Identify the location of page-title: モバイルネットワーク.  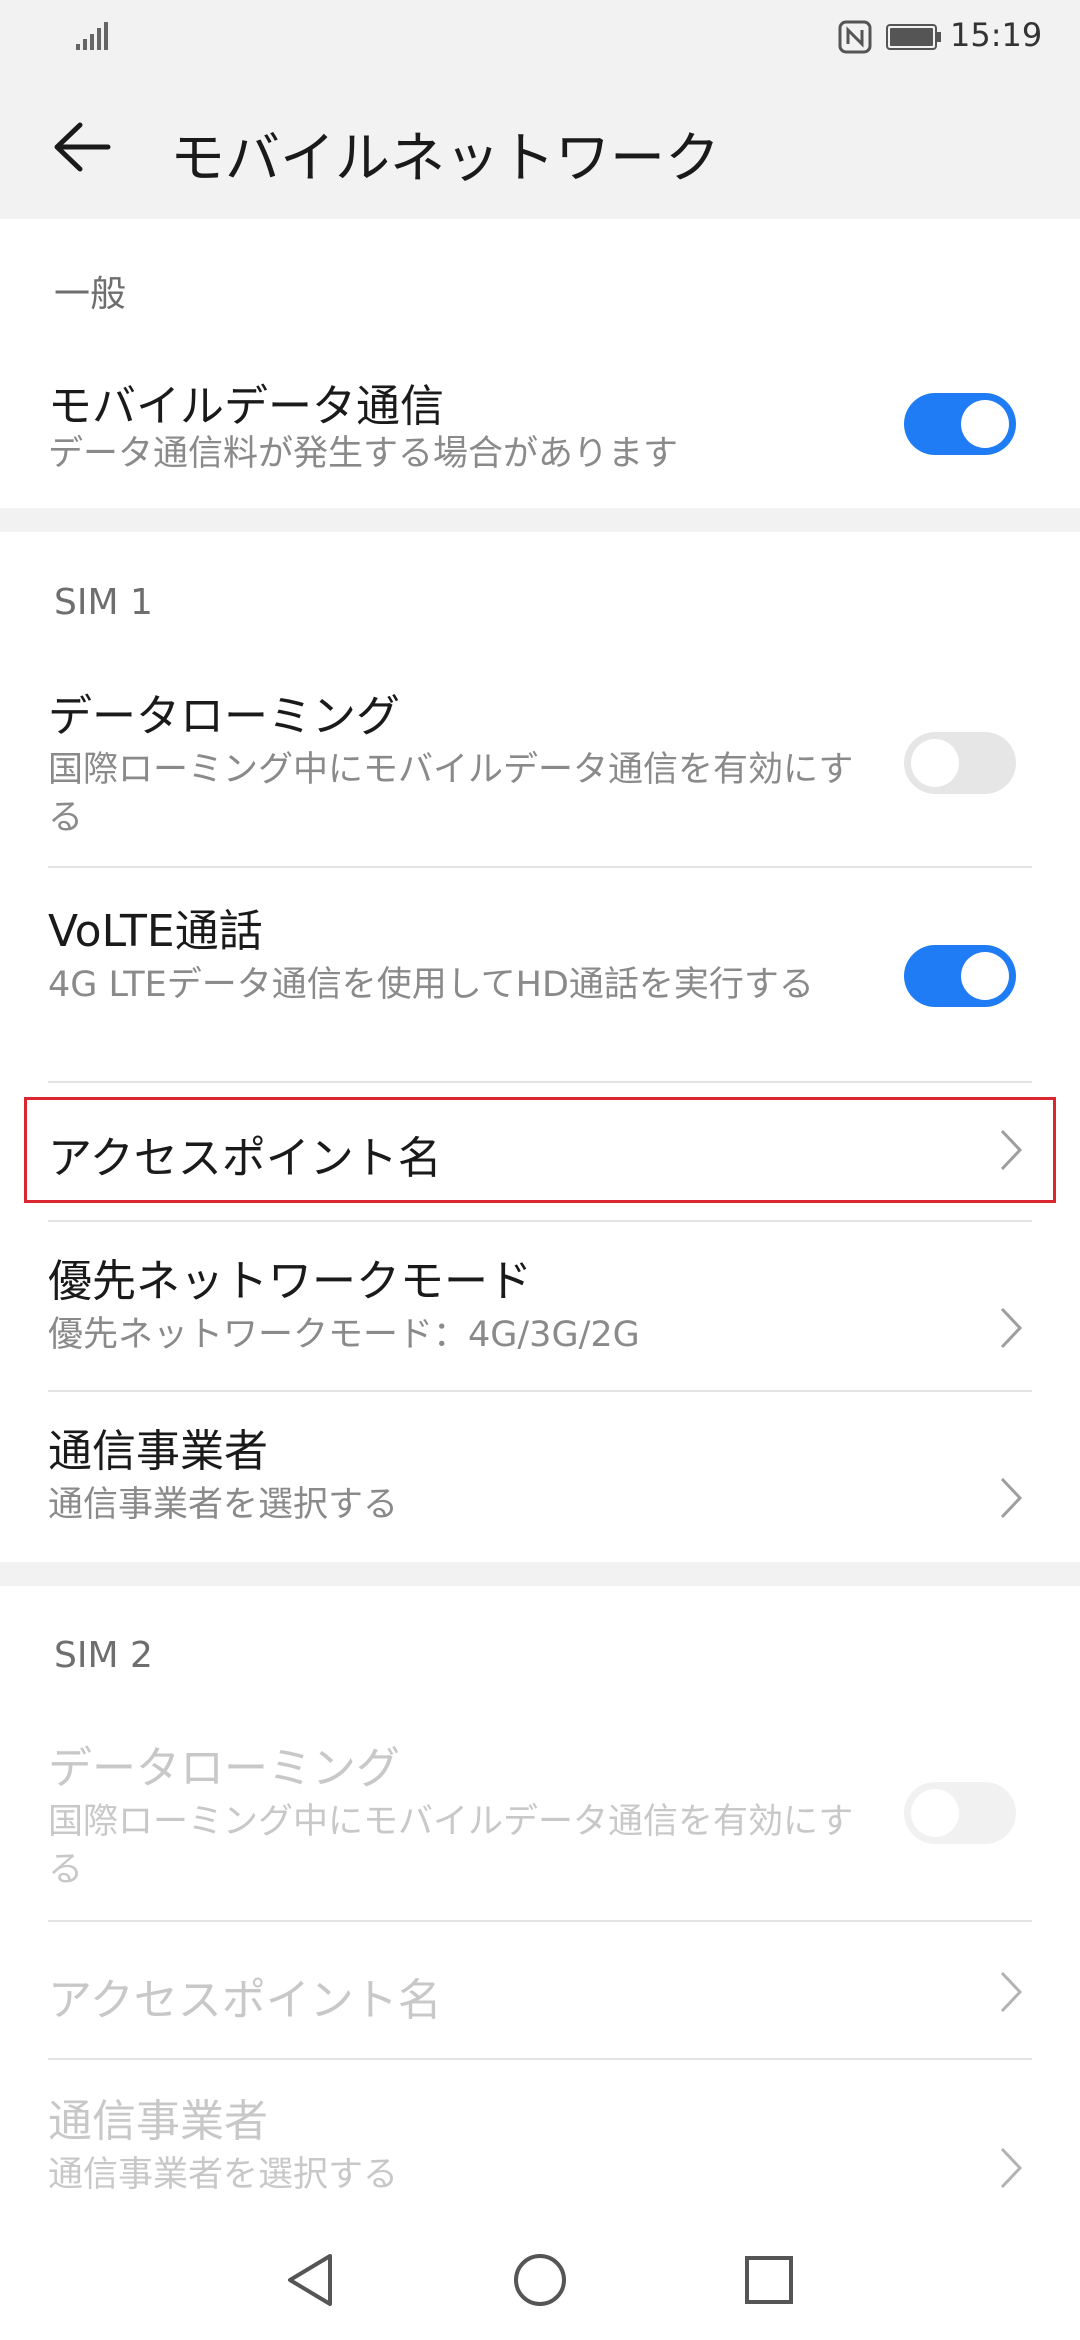
(445, 158).